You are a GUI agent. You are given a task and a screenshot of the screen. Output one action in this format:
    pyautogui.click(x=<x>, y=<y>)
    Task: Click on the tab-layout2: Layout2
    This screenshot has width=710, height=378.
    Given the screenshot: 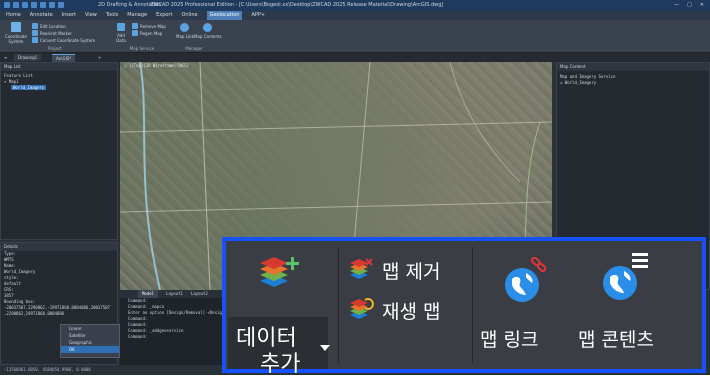 What is the action you would take?
    pyautogui.click(x=199, y=294)
    